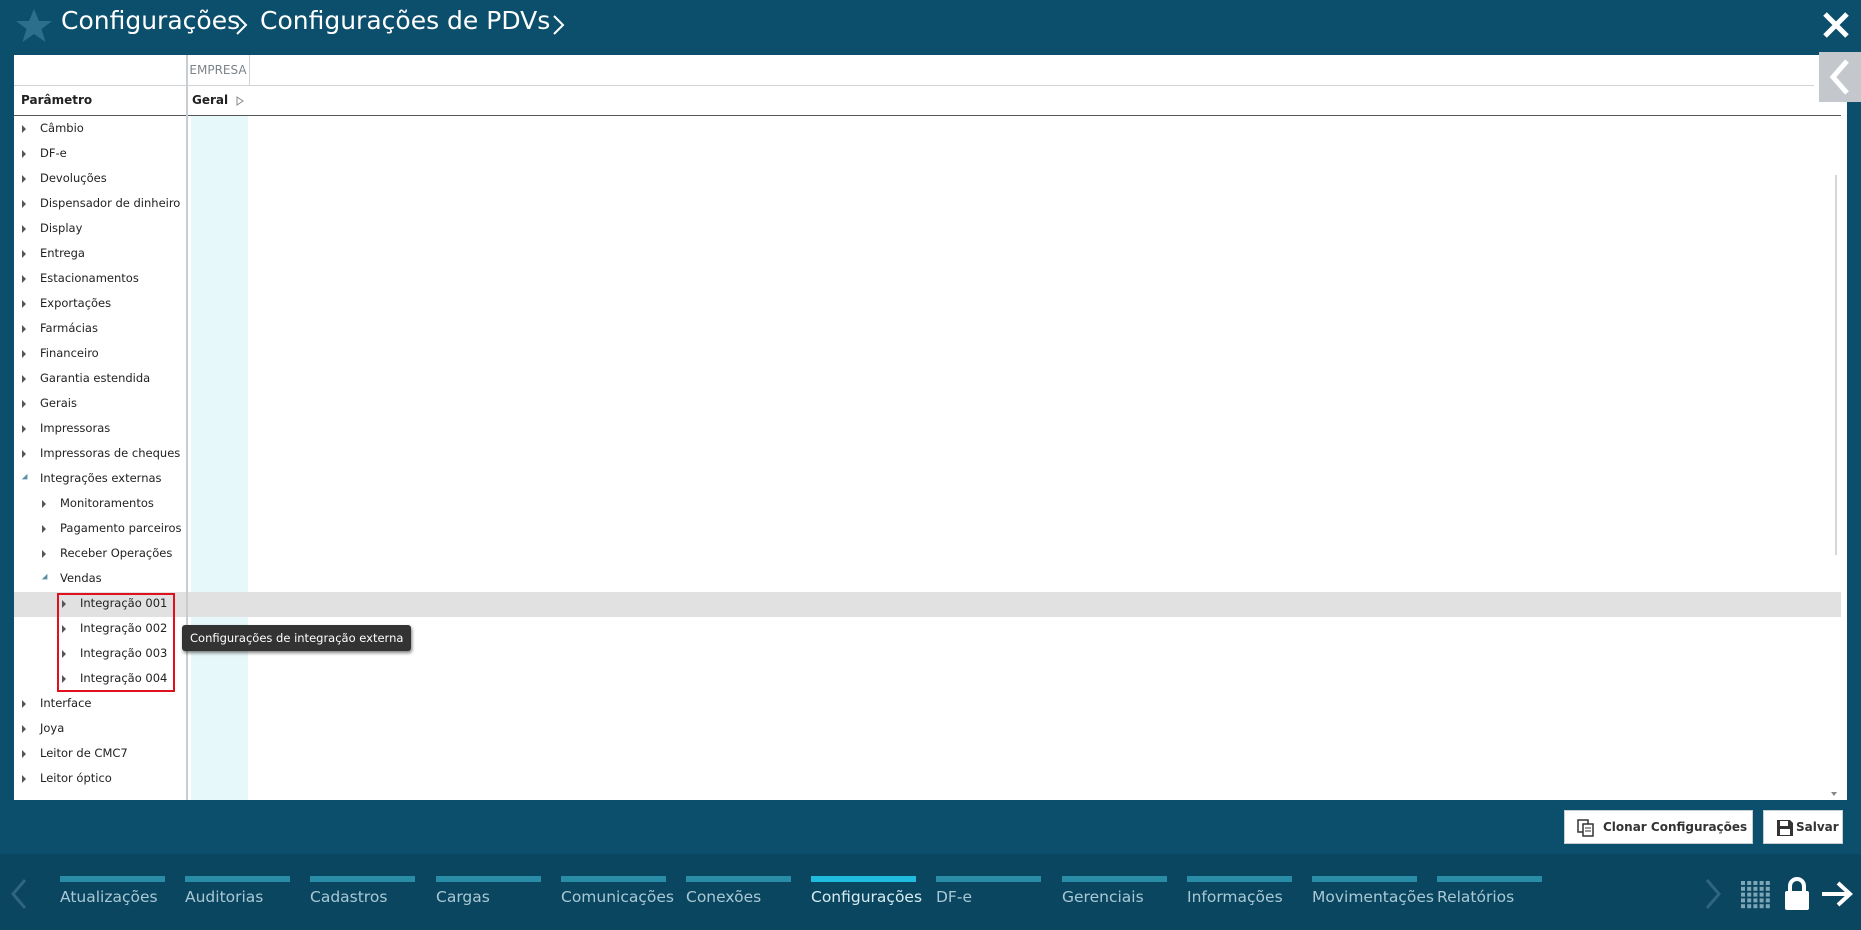 This screenshot has width=1861, height=930. I want to click on favorite-star-icon, so click(34, 26).